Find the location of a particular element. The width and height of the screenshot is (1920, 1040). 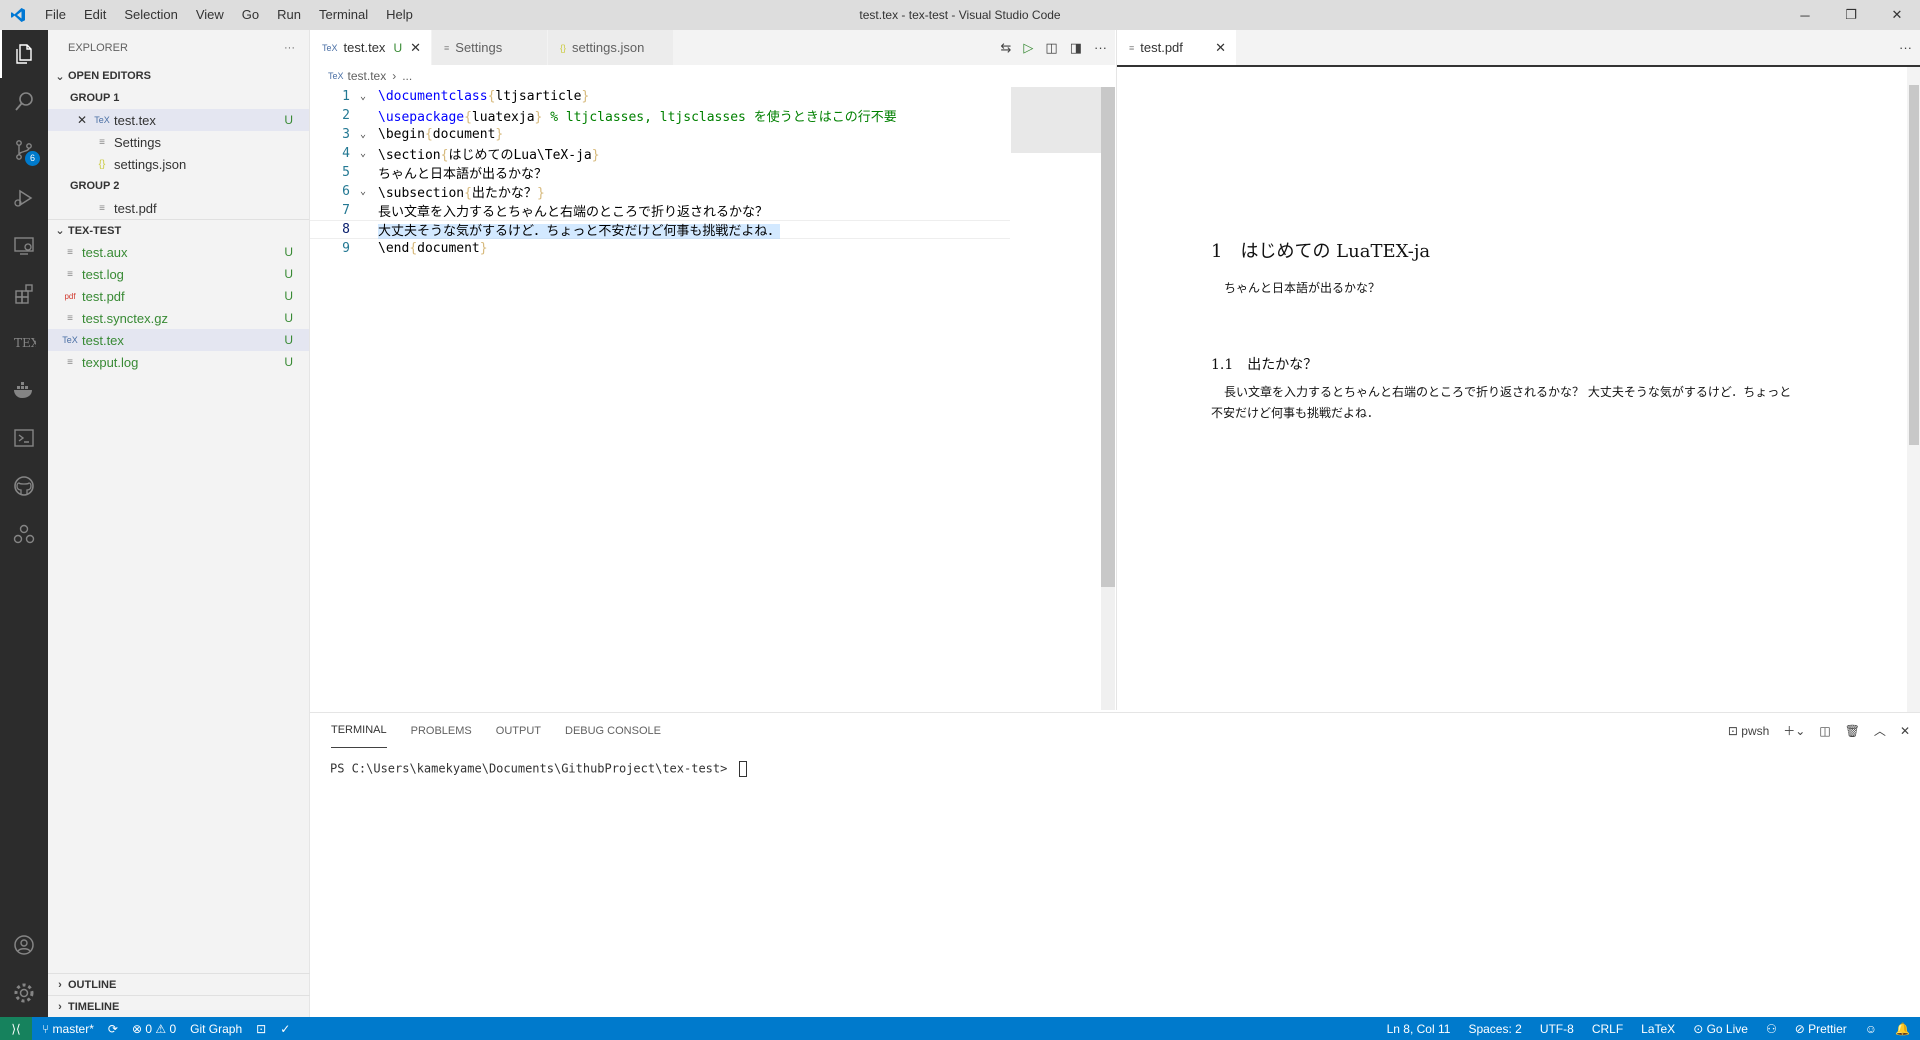

close-panel-icon: ✕ is located at coordinates (1905, 731).